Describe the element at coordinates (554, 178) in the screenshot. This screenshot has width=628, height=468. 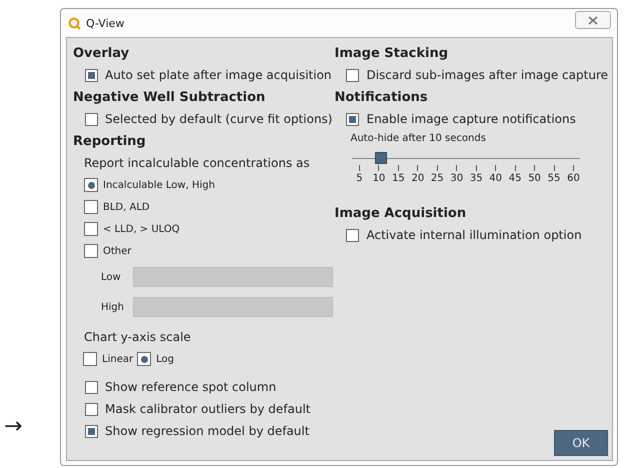
I see `tick-label: 55` at that location.